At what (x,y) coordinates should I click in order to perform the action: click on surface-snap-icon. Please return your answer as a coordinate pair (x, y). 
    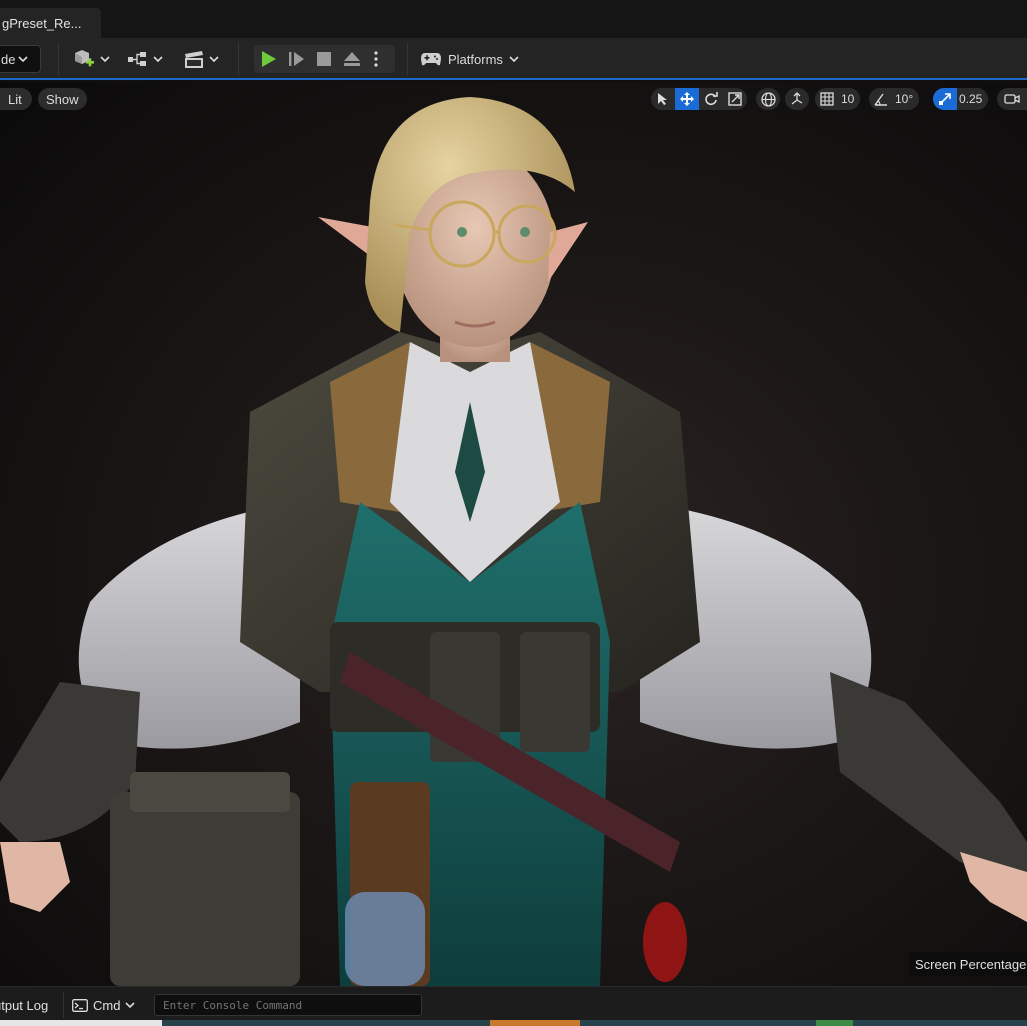
    Looking at the image, I should click on (796, 98).